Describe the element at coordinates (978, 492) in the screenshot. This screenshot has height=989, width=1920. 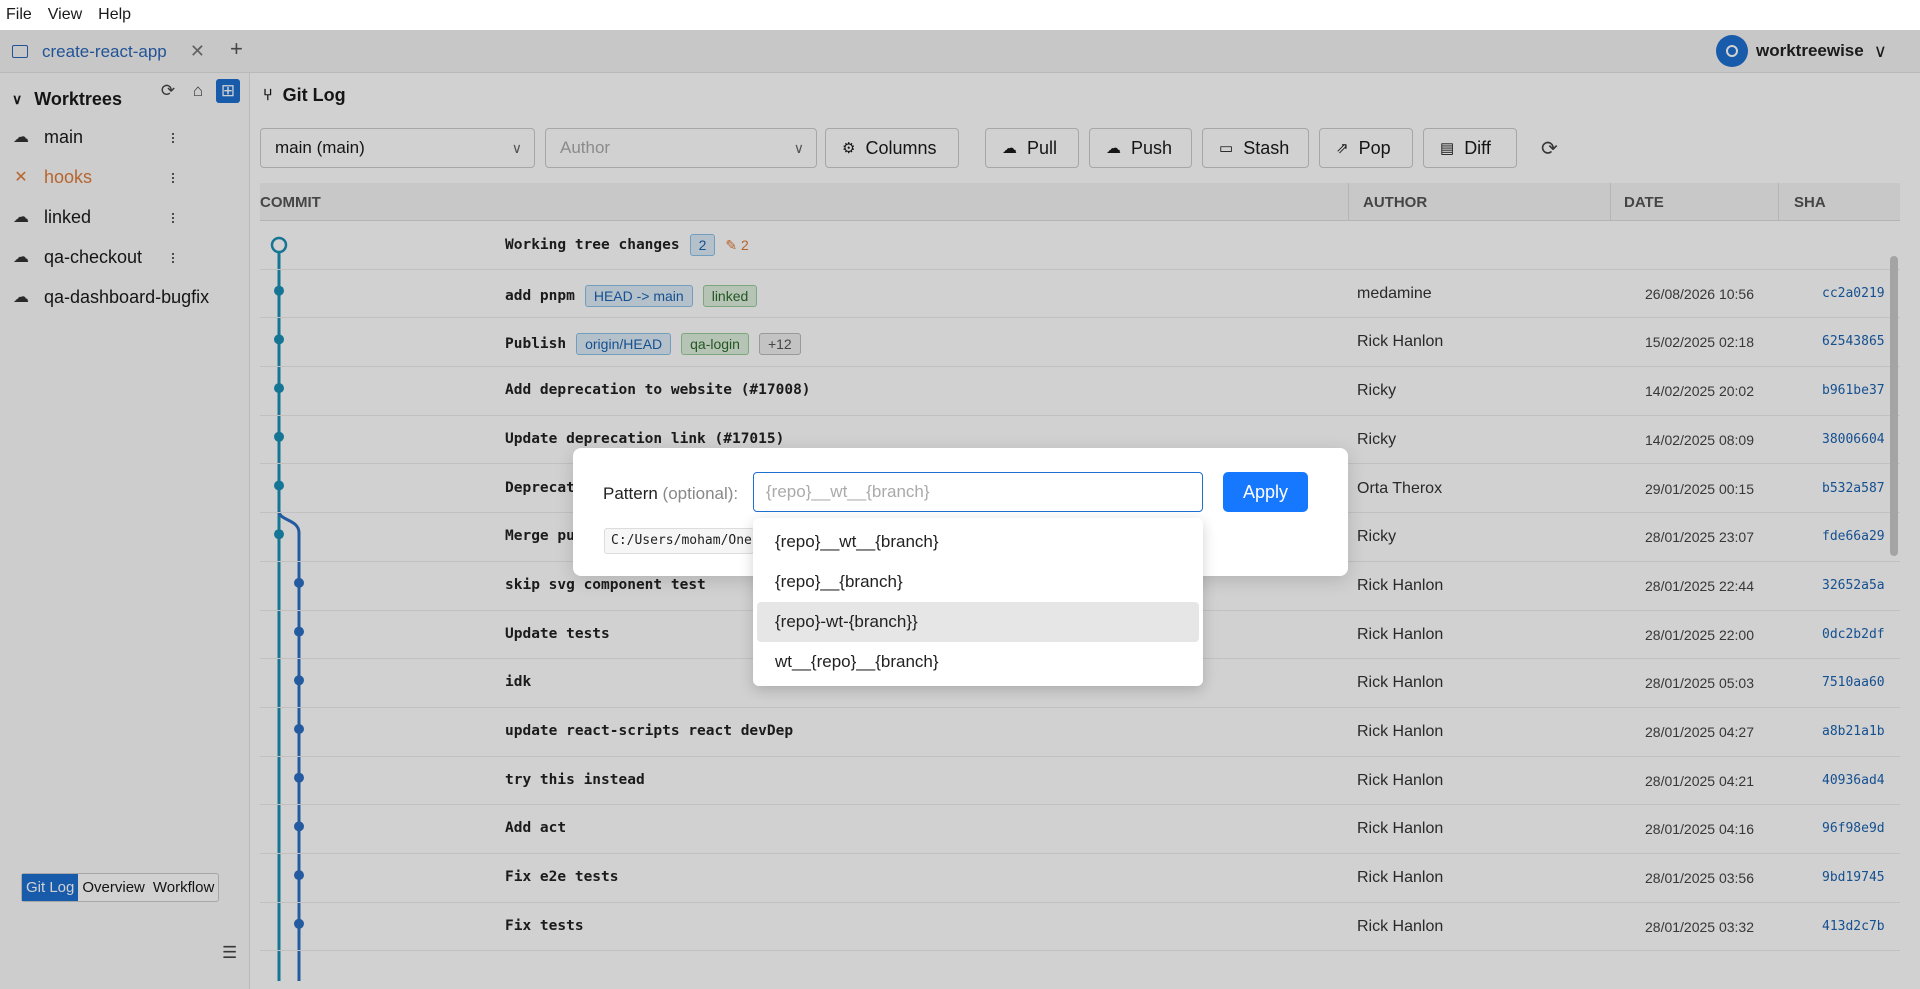
I see `pattern-input` at that location.